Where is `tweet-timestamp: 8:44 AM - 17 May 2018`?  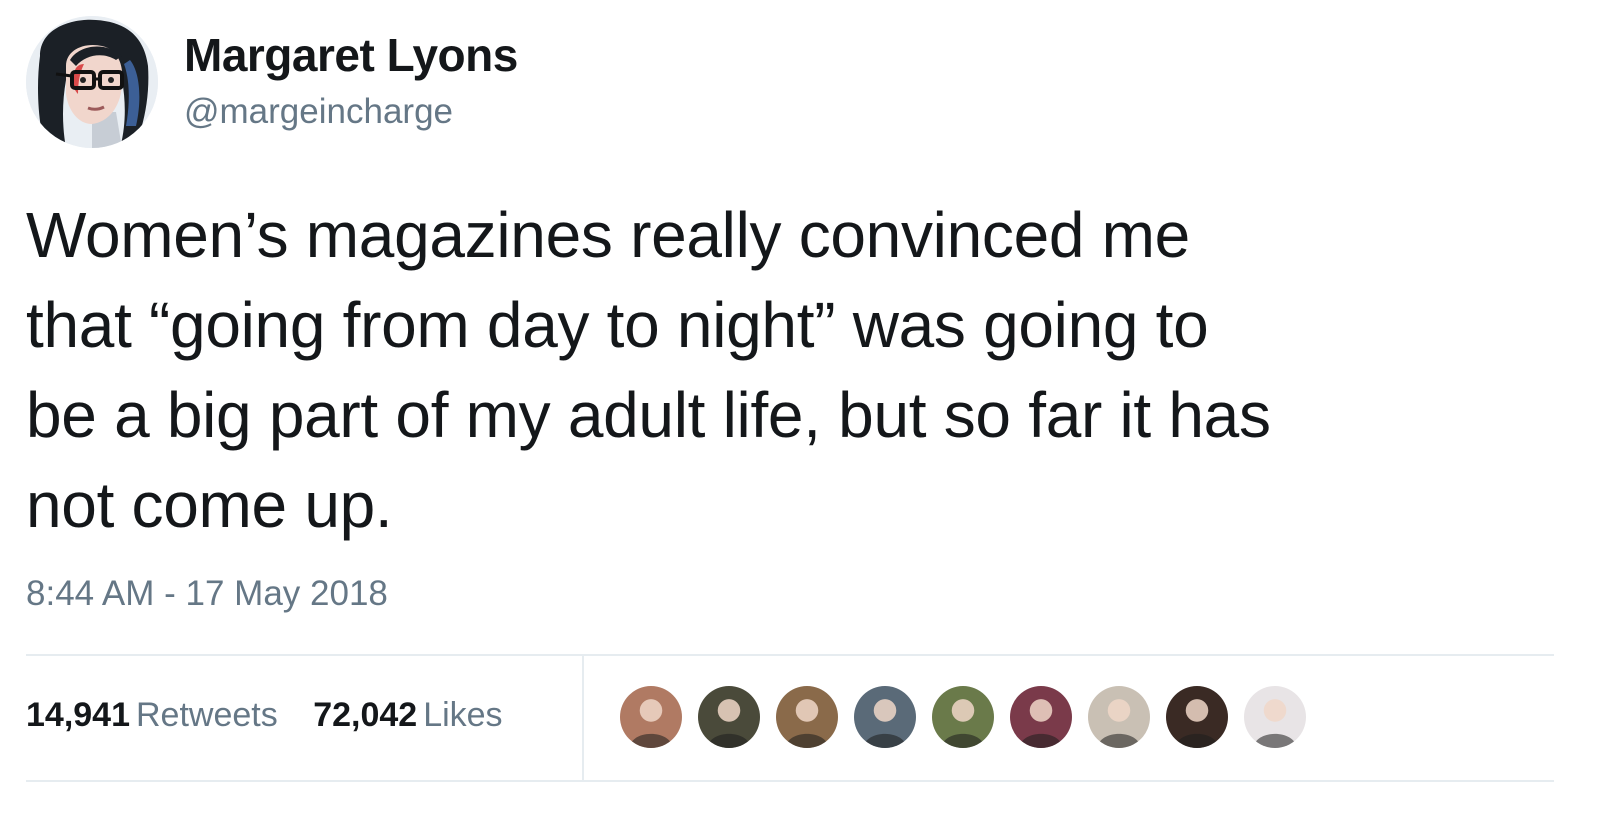
tweet-timestamp: 8:44 AM - 17 May 2018 is located at coordinates (207, 594).